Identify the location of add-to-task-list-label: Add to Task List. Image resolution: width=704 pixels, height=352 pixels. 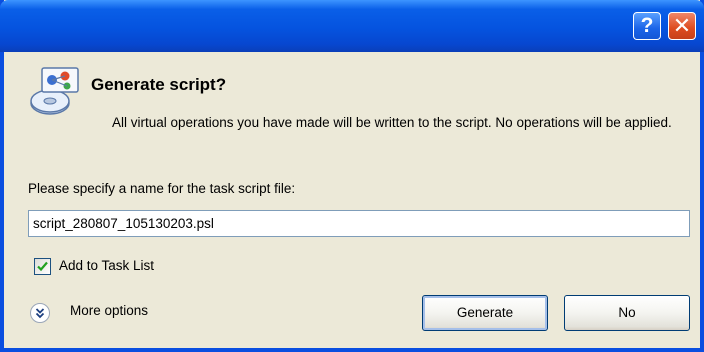
(106, 265).